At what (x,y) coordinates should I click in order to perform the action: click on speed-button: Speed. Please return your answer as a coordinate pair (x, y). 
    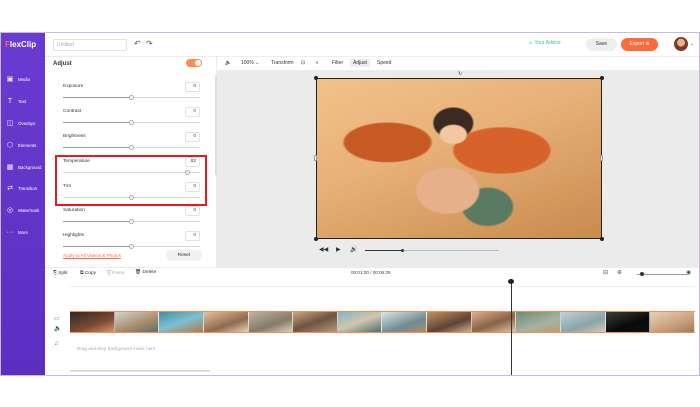
    Looking at the image, I should click on (384, 63).